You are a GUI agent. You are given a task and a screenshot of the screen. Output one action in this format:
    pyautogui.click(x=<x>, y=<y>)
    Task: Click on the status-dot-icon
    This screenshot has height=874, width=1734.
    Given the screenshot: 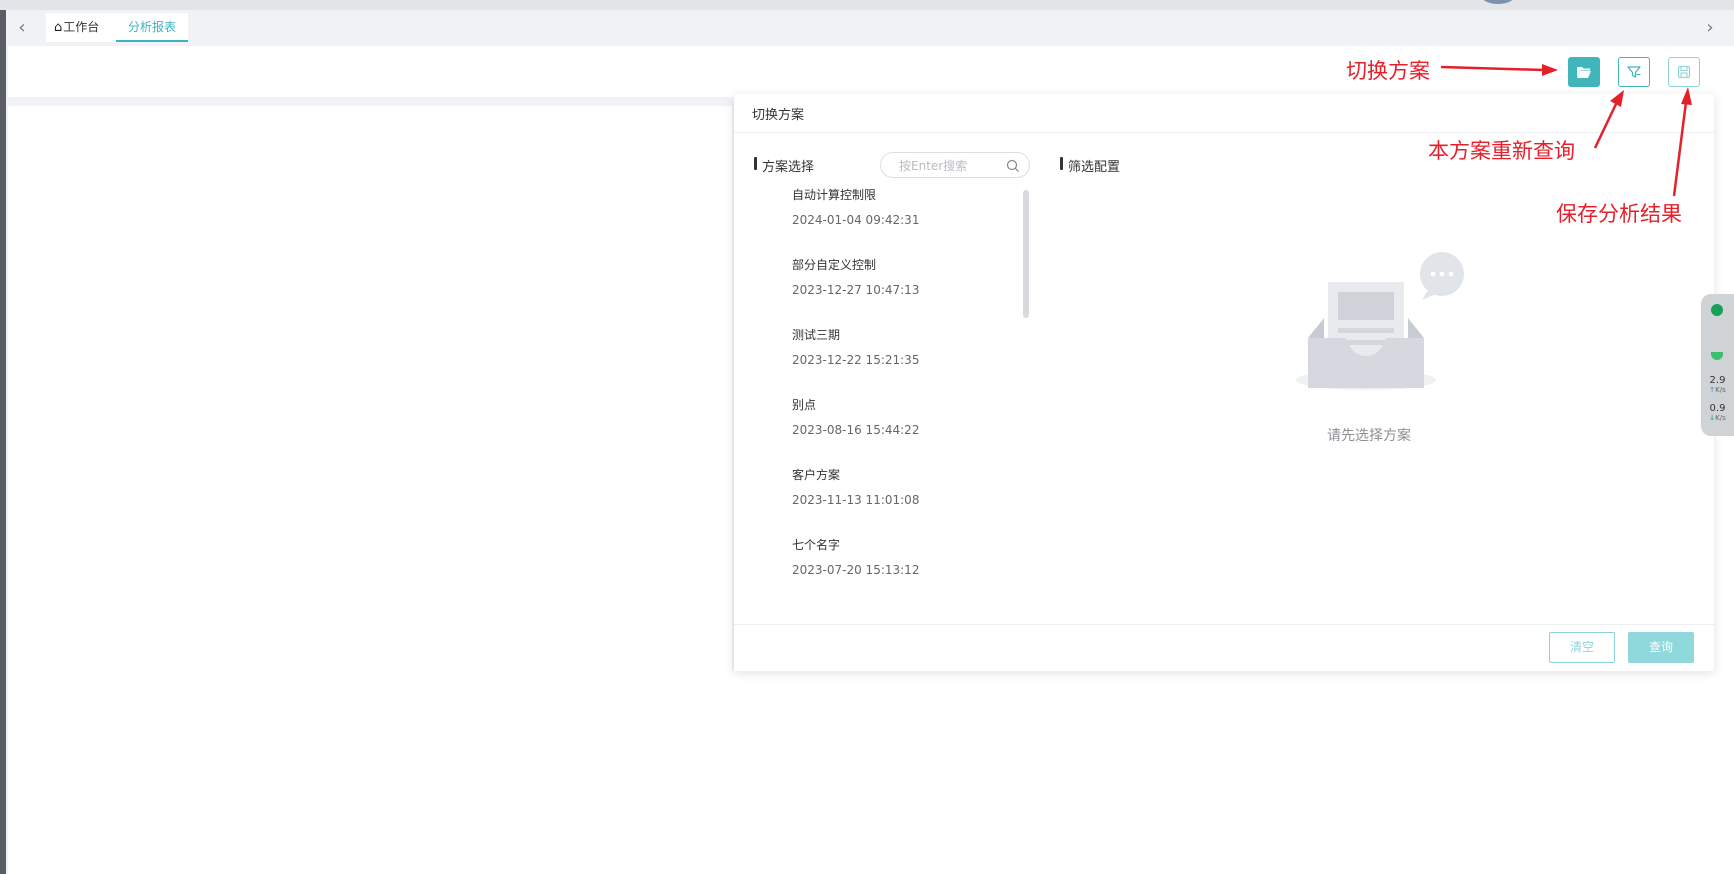 What is the action you would take?
    pyautogui.click(x=1717, y=310)
    